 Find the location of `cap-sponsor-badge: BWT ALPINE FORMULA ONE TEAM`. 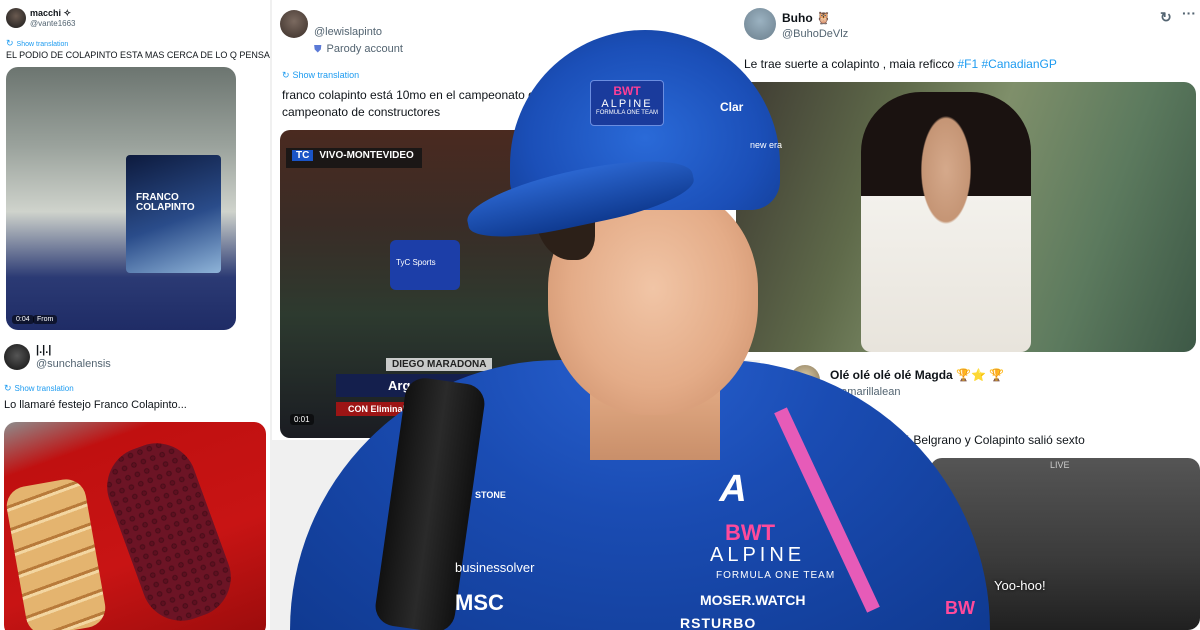

cap-sponsor-badge: BWT ALPINE FORMULA ONE TEAM is located at coordinates (627, 103).